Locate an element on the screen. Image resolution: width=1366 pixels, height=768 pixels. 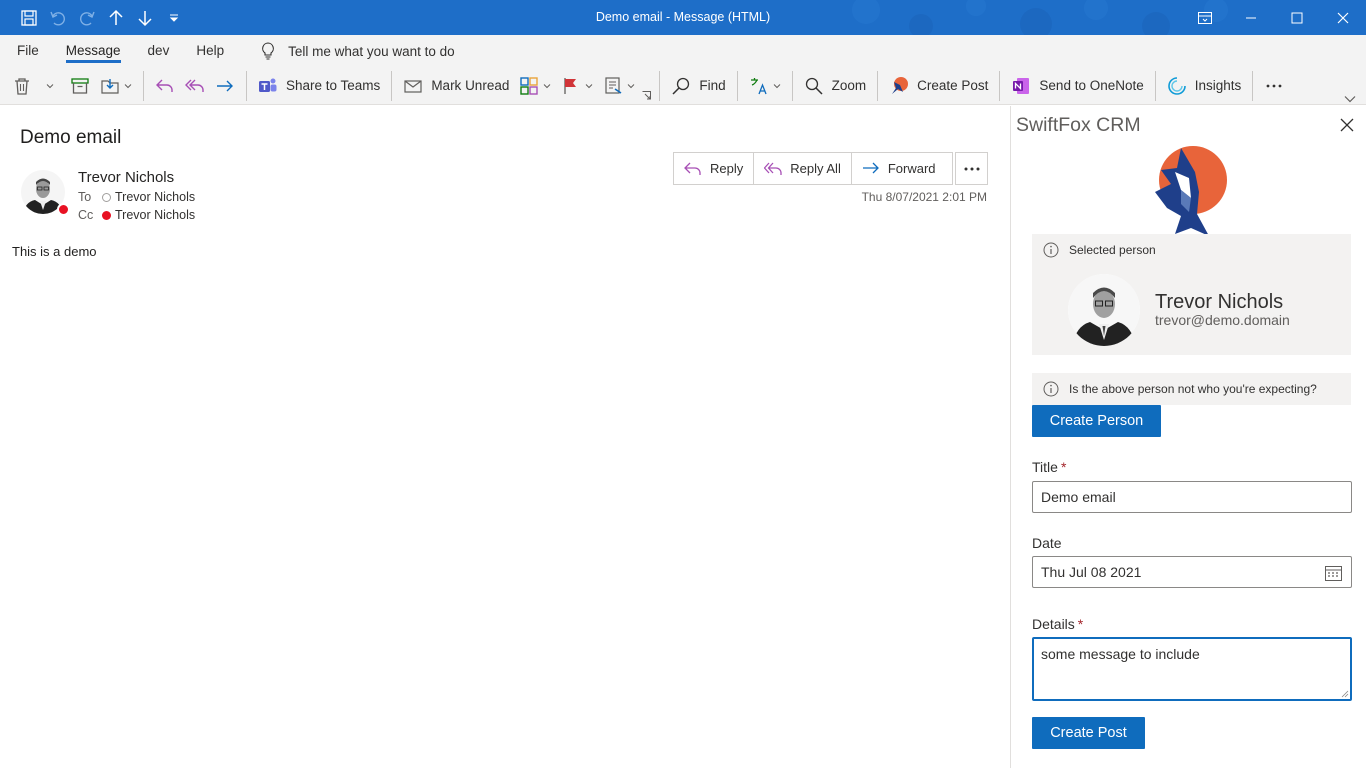
maximize-button is located at coordinates (1297, 17).